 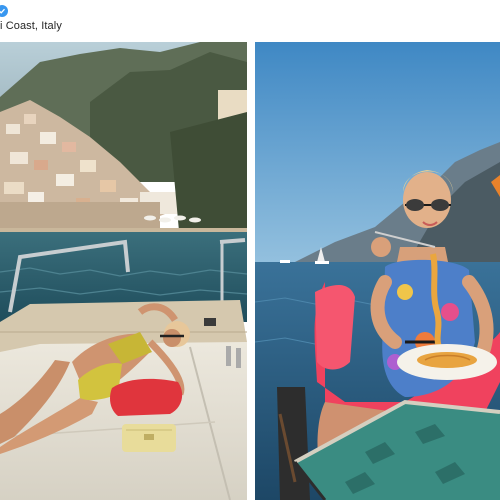 What do you see at coordinates (146, 397) in the screenshot?
I see `red-towel` at bounding box center [146, 397].